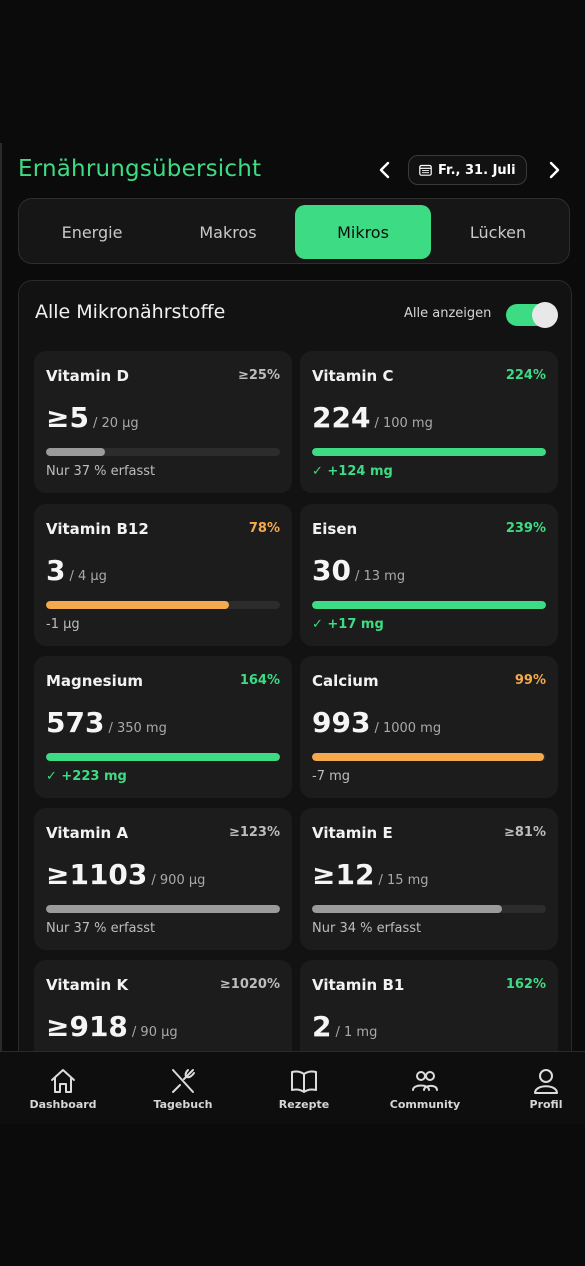  Describe the element at coordinates (403, 423) in the screenshot. I see `nutrient-target: / 100 mg` at that location.